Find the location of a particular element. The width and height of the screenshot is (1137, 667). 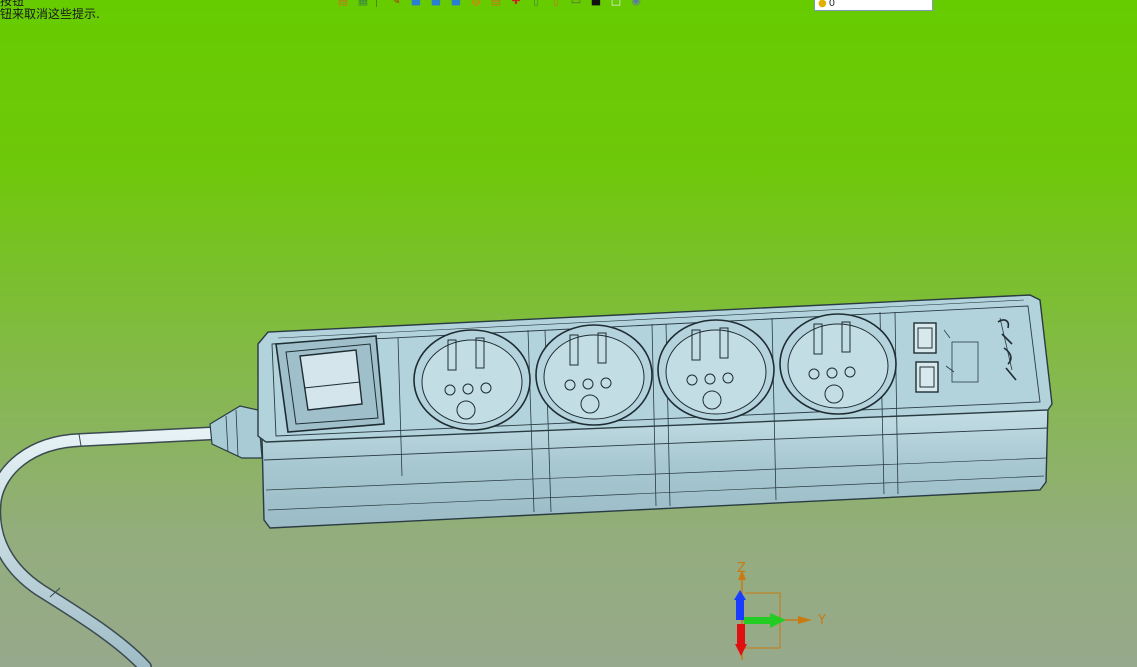

z-axis-label: Z is located at coordinates (741, 568).